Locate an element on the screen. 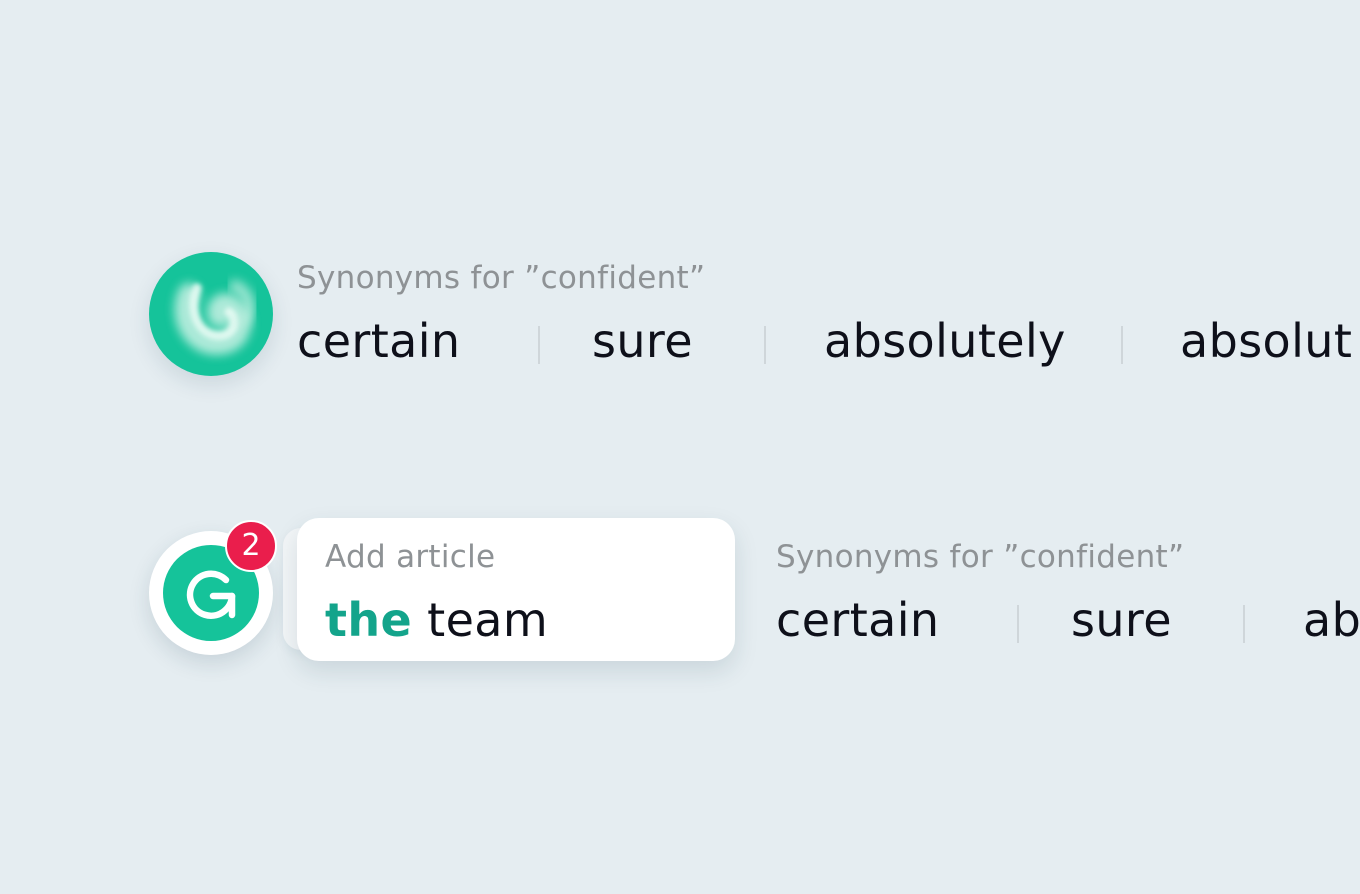 This screenshot has width=1360, height=894. suggestion-card: Add article the team is located at coordinates (516, 589).